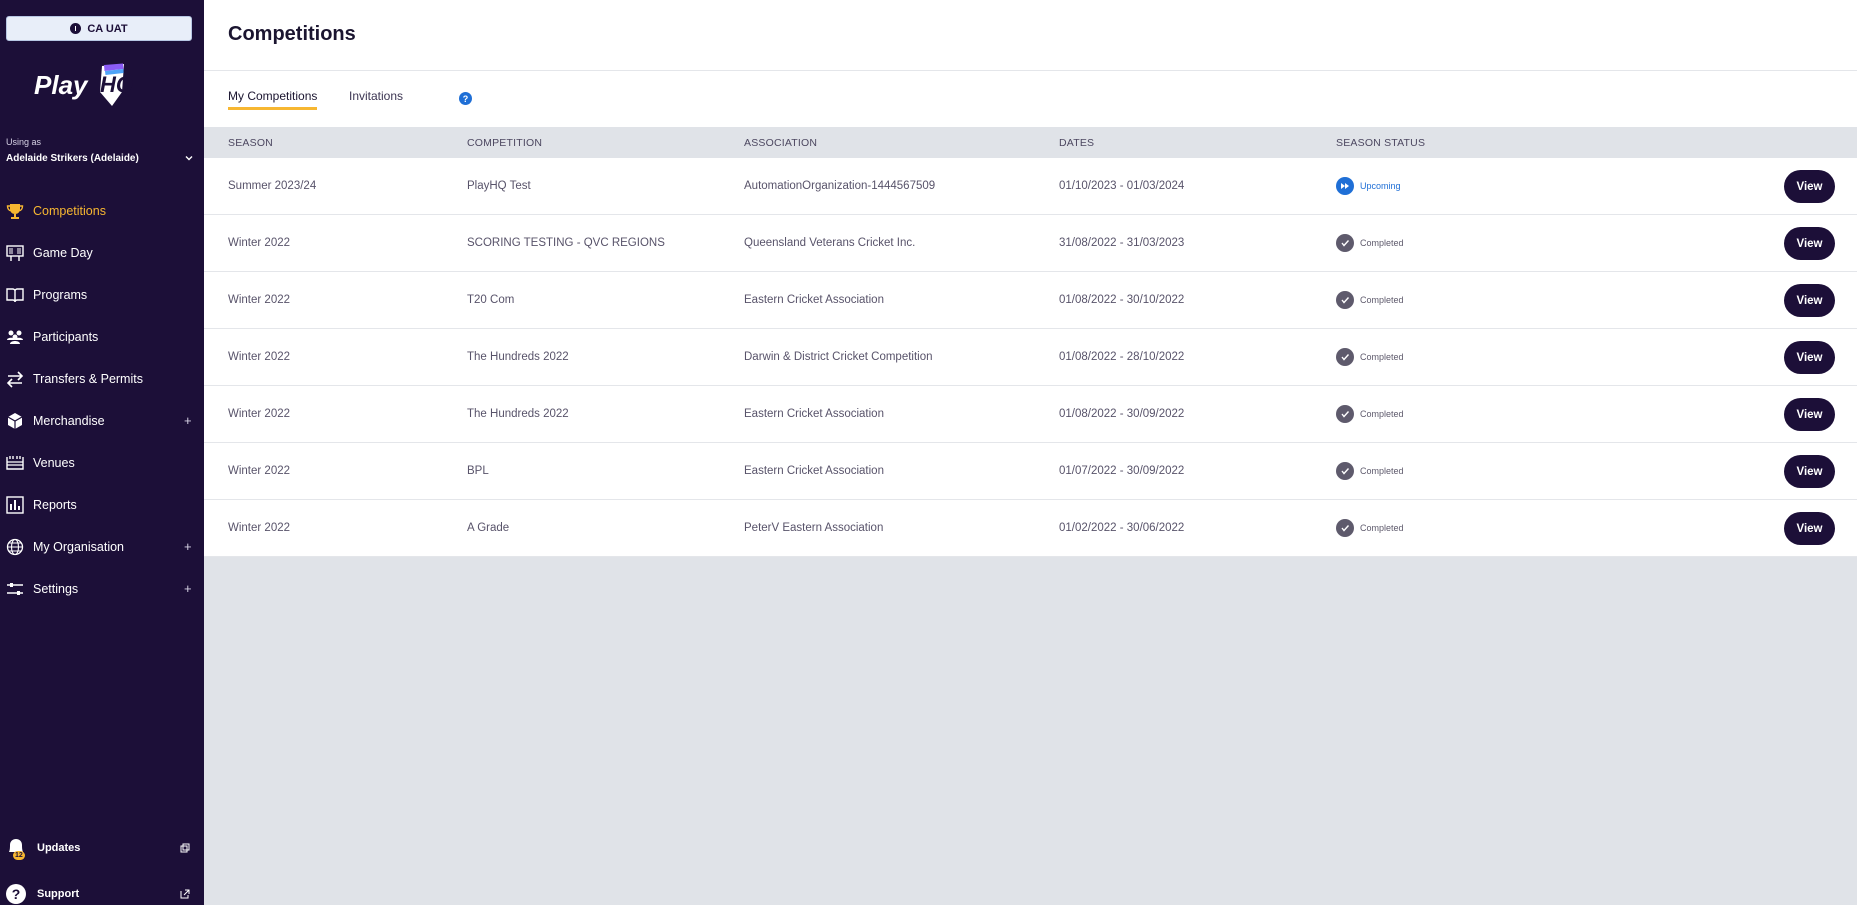 The height and width of the screenshot is (905, 1857). Describe the element at coordinates (566, 243) in the screenshot. I see `competition-cell: SCORING TESTING - QVC REGIONS` at that location.